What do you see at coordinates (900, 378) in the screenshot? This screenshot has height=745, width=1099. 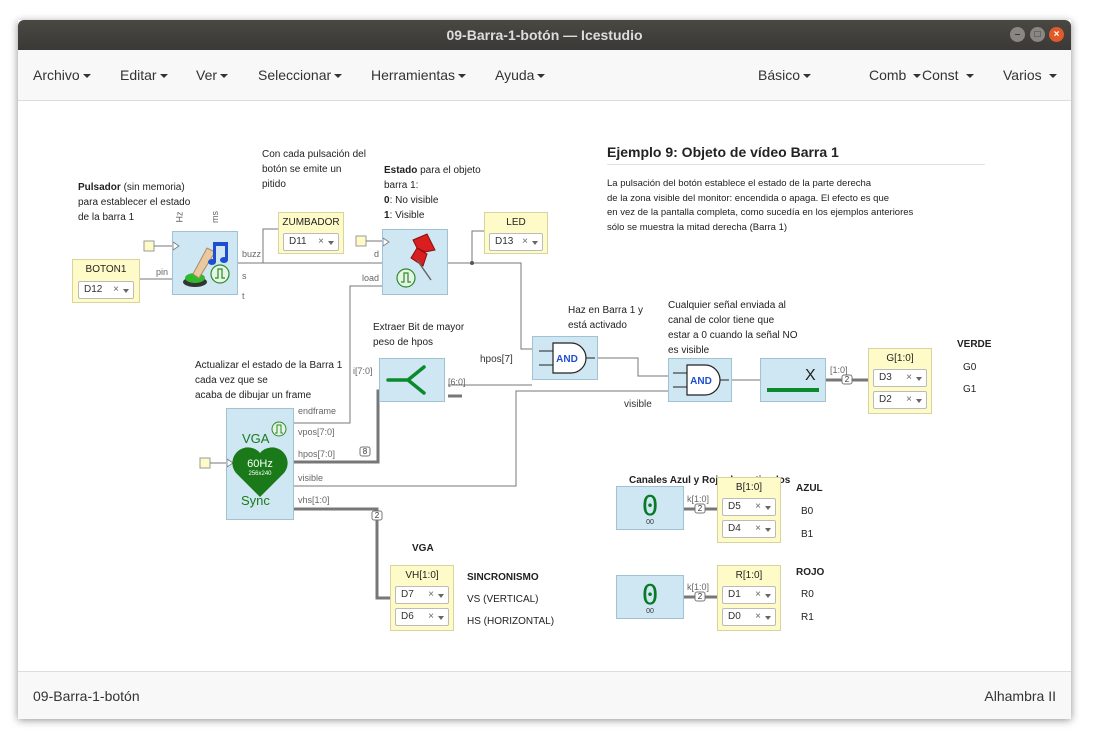 I see `pin-select: D3 ×` at bounding box center [900, 378].